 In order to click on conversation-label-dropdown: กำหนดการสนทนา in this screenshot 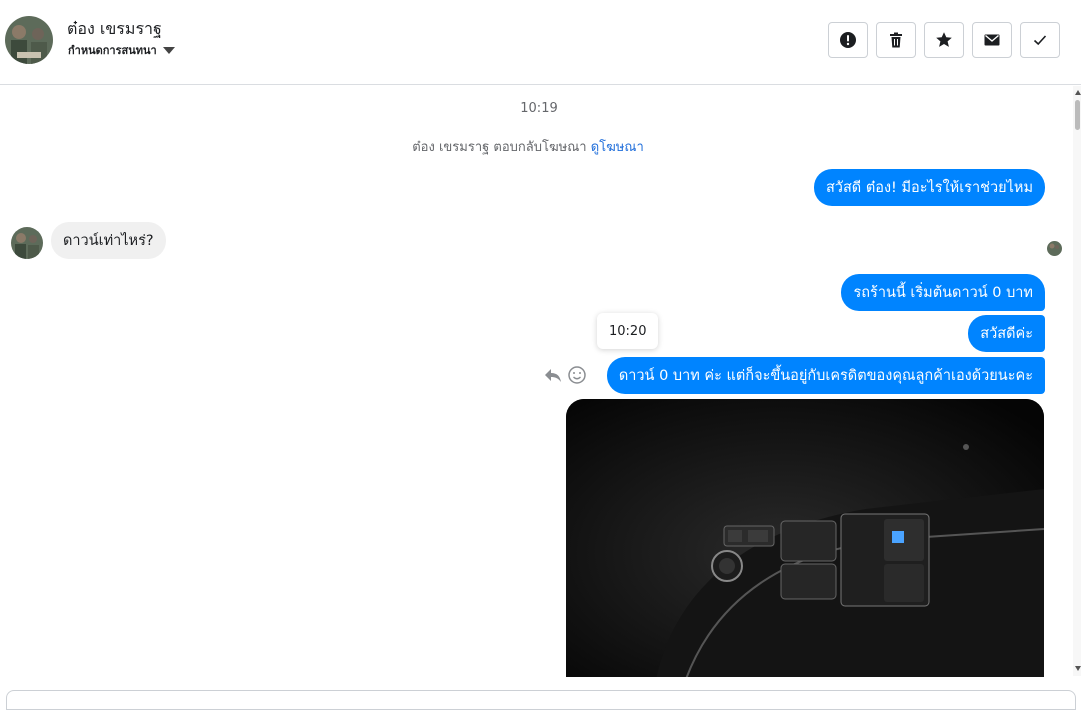, I will do `click(121, 50)`.